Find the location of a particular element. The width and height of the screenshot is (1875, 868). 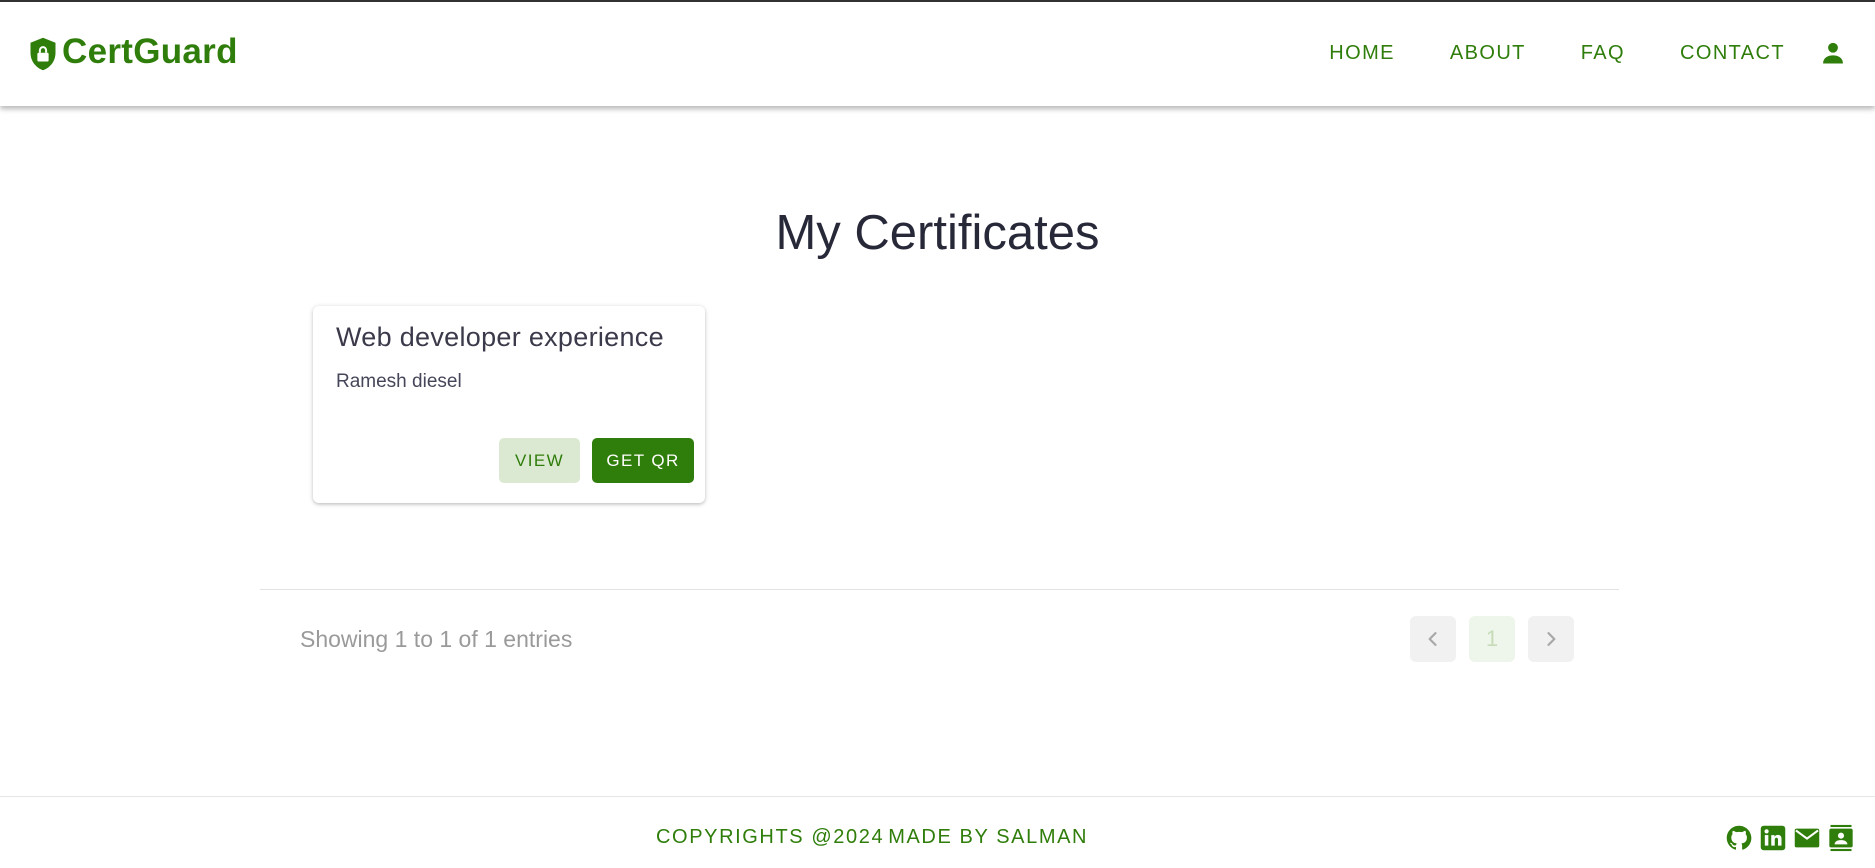

nav-about: ABOUT is located at coordinates (1488, 53).